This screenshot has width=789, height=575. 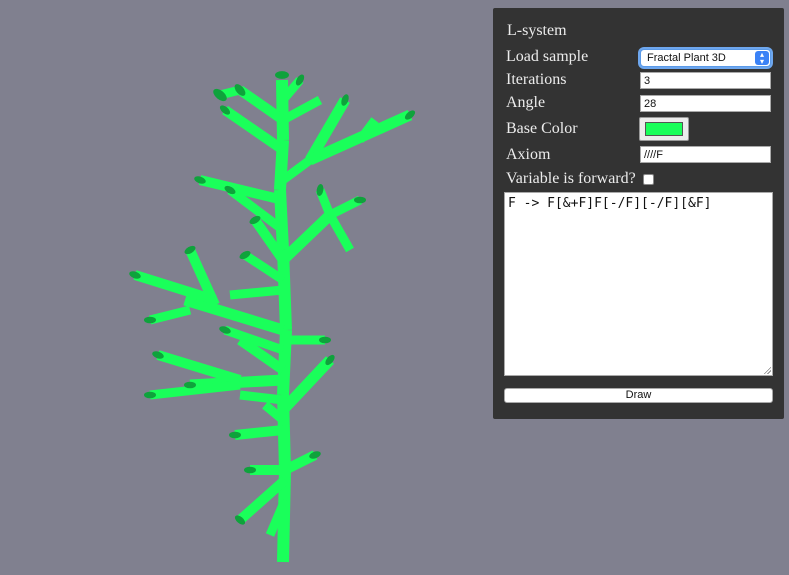 I want to click on resize-grip-icon, so click(x=767, y=370).